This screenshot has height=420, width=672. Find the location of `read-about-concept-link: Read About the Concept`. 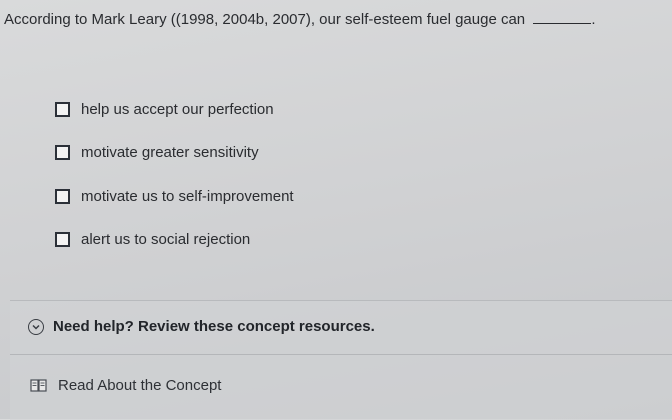

read-about-concept-link: Read About the Concept is located at coordinates (125, 385).